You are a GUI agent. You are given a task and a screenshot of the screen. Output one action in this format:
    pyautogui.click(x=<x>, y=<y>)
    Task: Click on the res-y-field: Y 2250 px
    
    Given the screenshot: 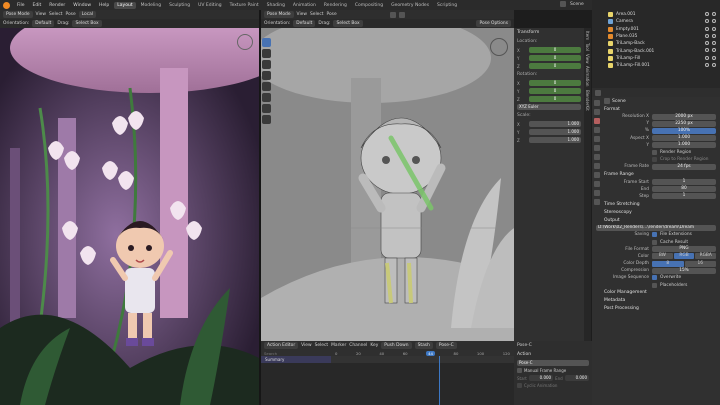 What is the action you would take?
    pyautogui.click(x=656, y=123)
    